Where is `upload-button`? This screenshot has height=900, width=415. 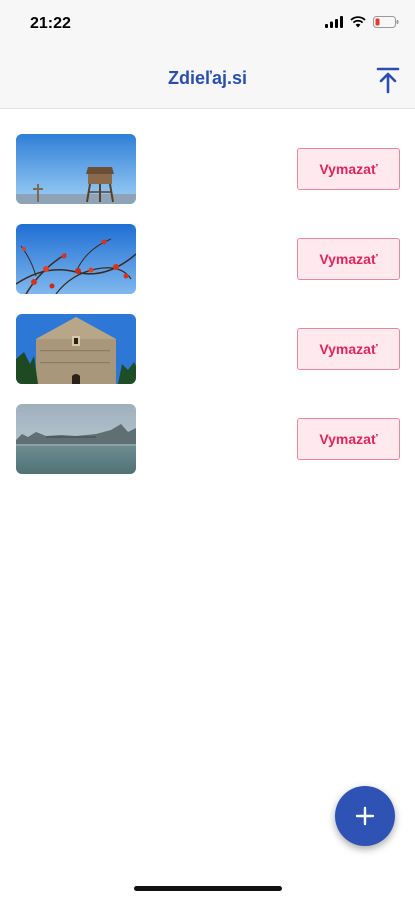
upload-button is located at coordinates (388, 80).